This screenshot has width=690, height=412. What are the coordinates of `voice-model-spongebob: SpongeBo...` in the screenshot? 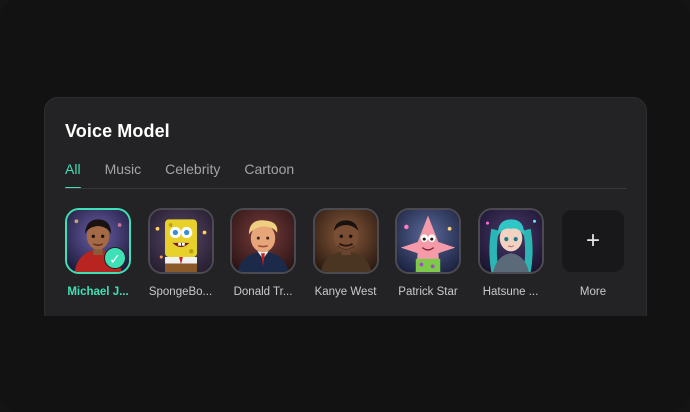 It's located at (180, 253).